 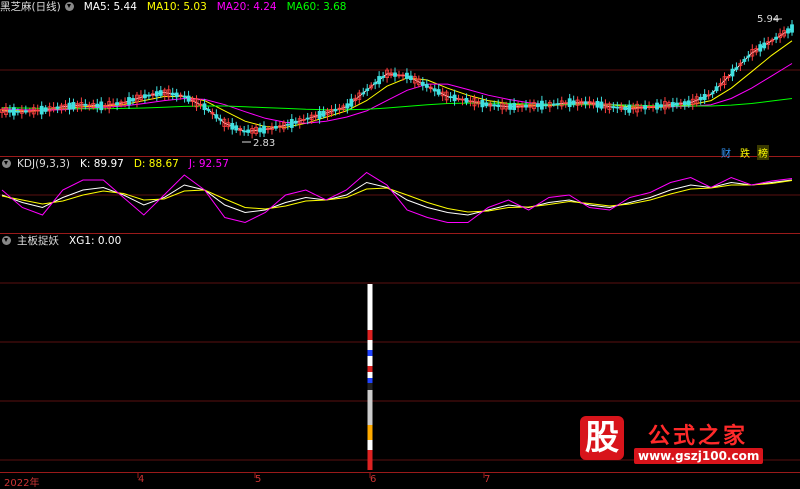 What do you see at coordinates (673, 441) in the screenshot?
I see `watermark-logo: 股 公式之家 www.gszj100.com` at bounding box center [673, 441].